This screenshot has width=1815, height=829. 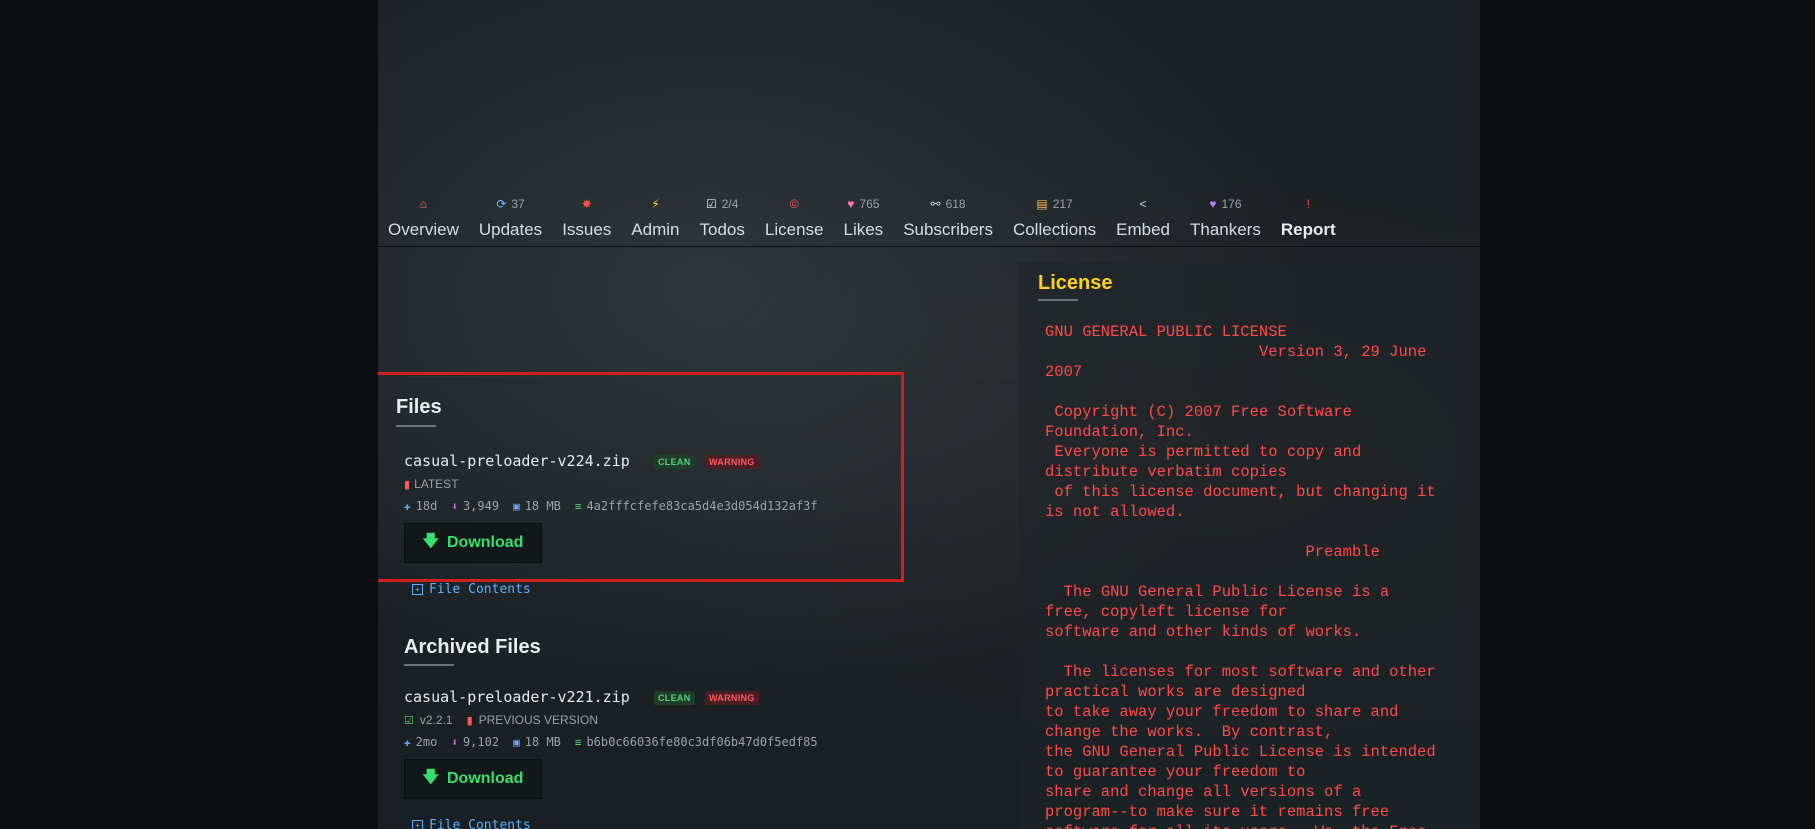 What do you see at coordinates (1054, 219) in the screenshot?
I see `tab-collections: ▤ 217 Collections` at bounding box center [1054, 219].